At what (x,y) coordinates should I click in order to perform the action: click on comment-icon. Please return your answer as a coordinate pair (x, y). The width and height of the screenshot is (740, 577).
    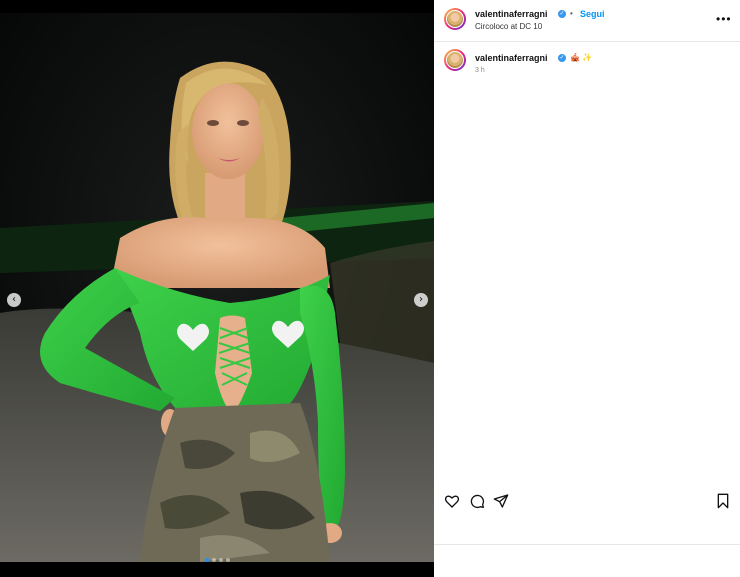
    Looking at the image, I should click on (477, 501).